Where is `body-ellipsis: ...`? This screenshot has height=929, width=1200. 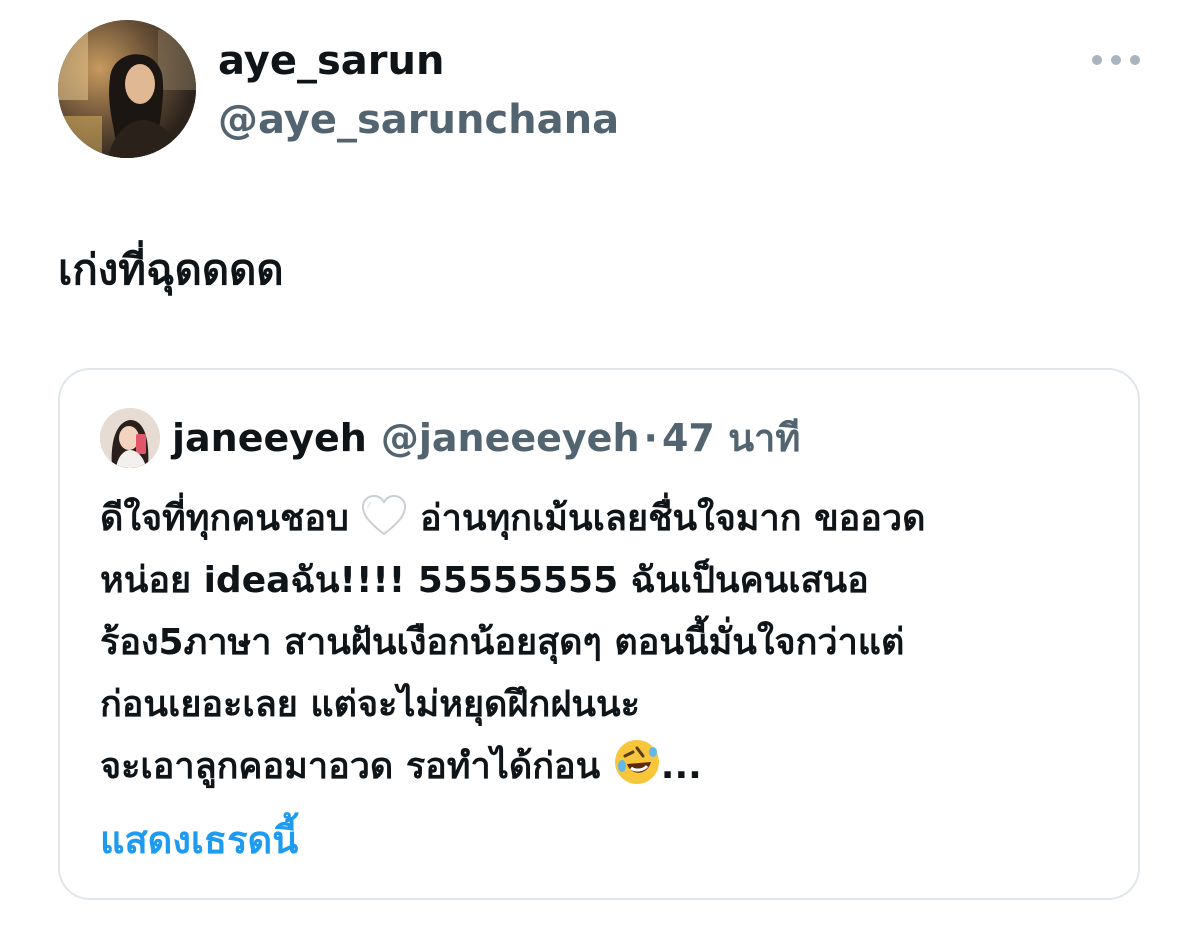
body-ellipsis: ... is located at coordinates (681, 766).